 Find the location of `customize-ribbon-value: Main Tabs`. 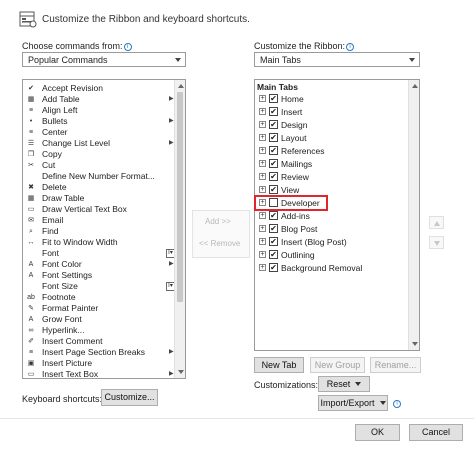

customize-ribbon-value: Main Tabs is located at coordinates (280, 60).